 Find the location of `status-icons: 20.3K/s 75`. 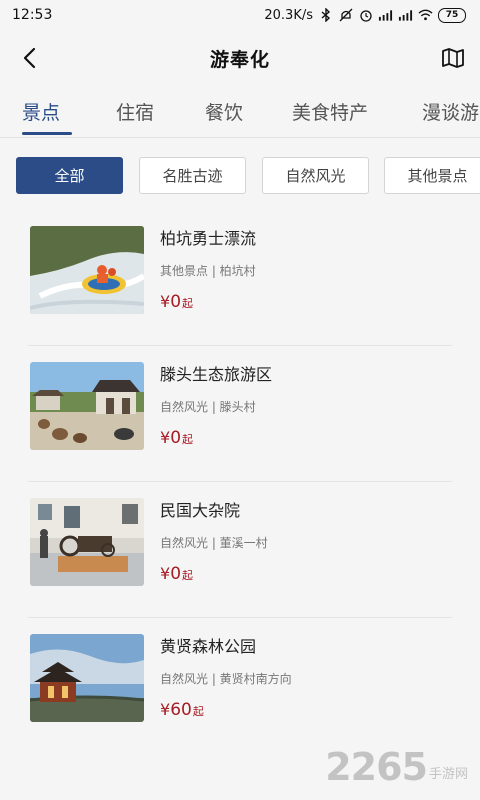

status-icons: 20.3K/s 75 is located at coordinates (365, 15).